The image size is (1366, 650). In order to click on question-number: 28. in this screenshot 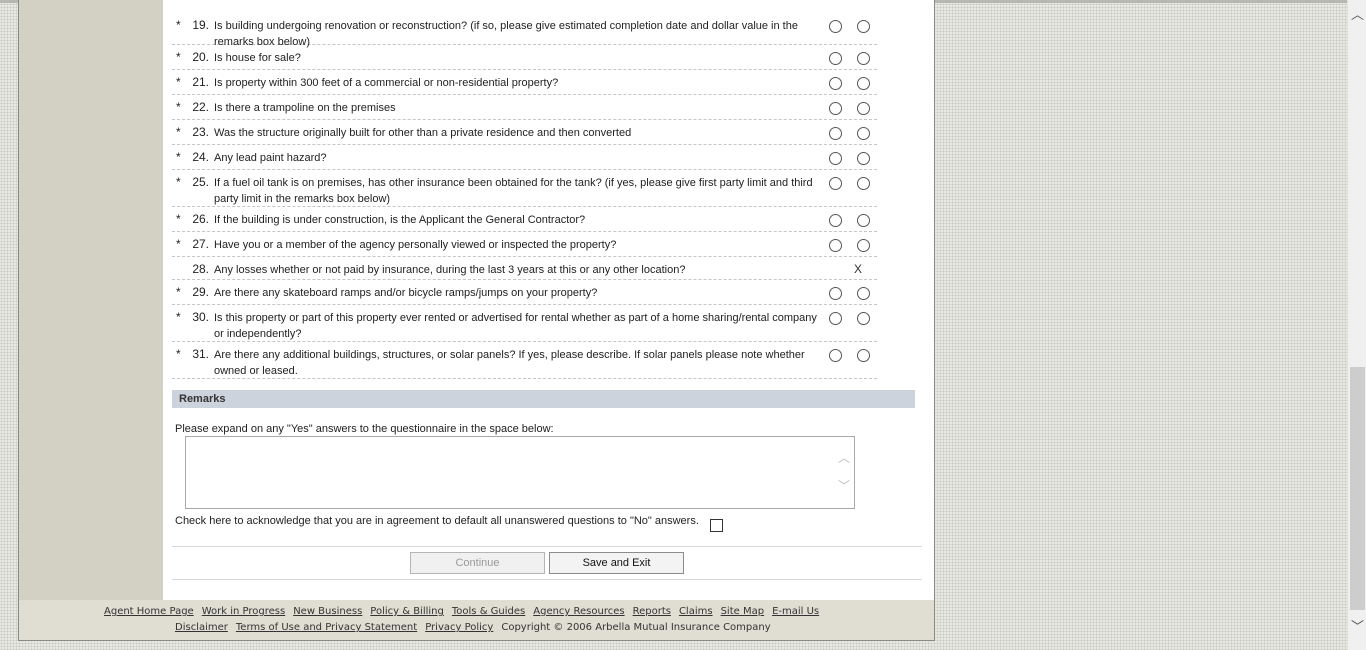, I will do `click(200, 269)`.